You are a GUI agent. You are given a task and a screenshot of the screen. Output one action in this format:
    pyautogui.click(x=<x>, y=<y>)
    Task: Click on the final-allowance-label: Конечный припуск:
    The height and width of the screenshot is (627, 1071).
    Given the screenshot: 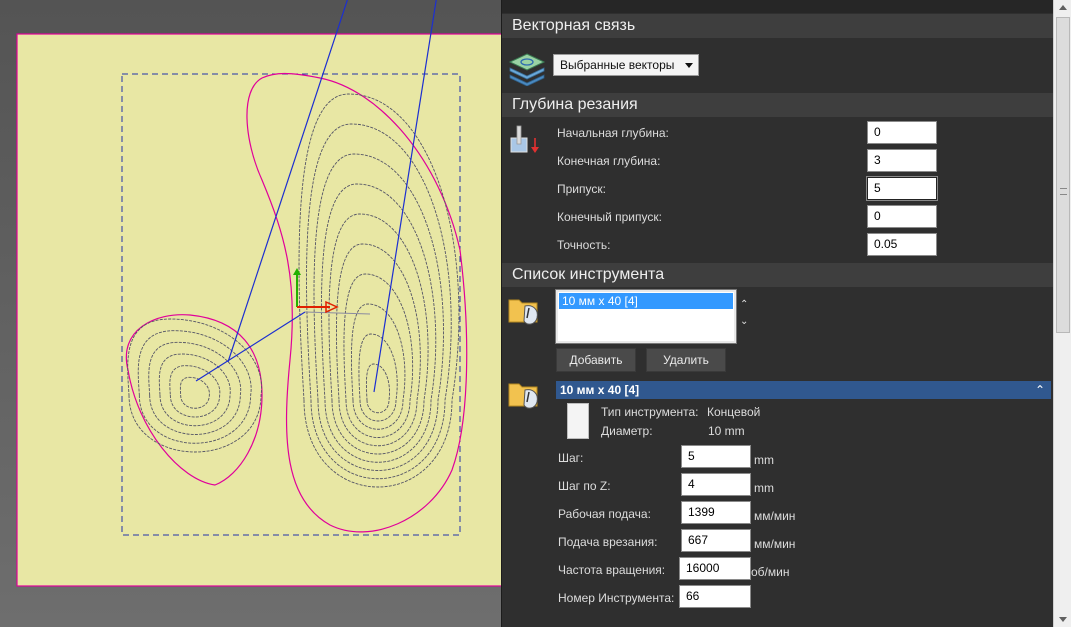 What is the action you would take?
    pyautogui.click(x=609, y=217)
    